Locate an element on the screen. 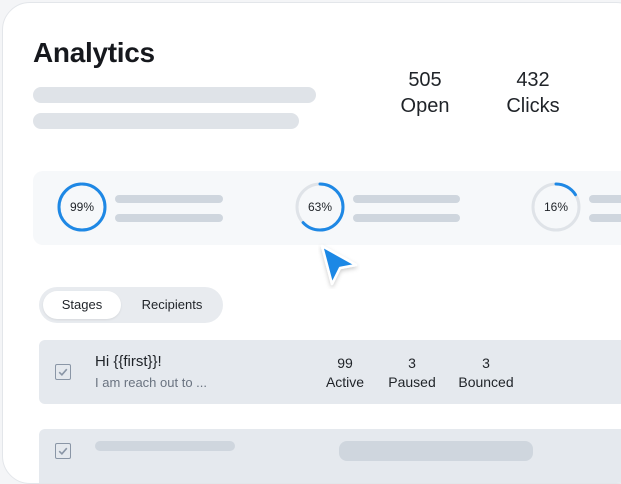 This screenshot has width=621, height=484. page-title: Analytics is located at coordinates (94, 52).